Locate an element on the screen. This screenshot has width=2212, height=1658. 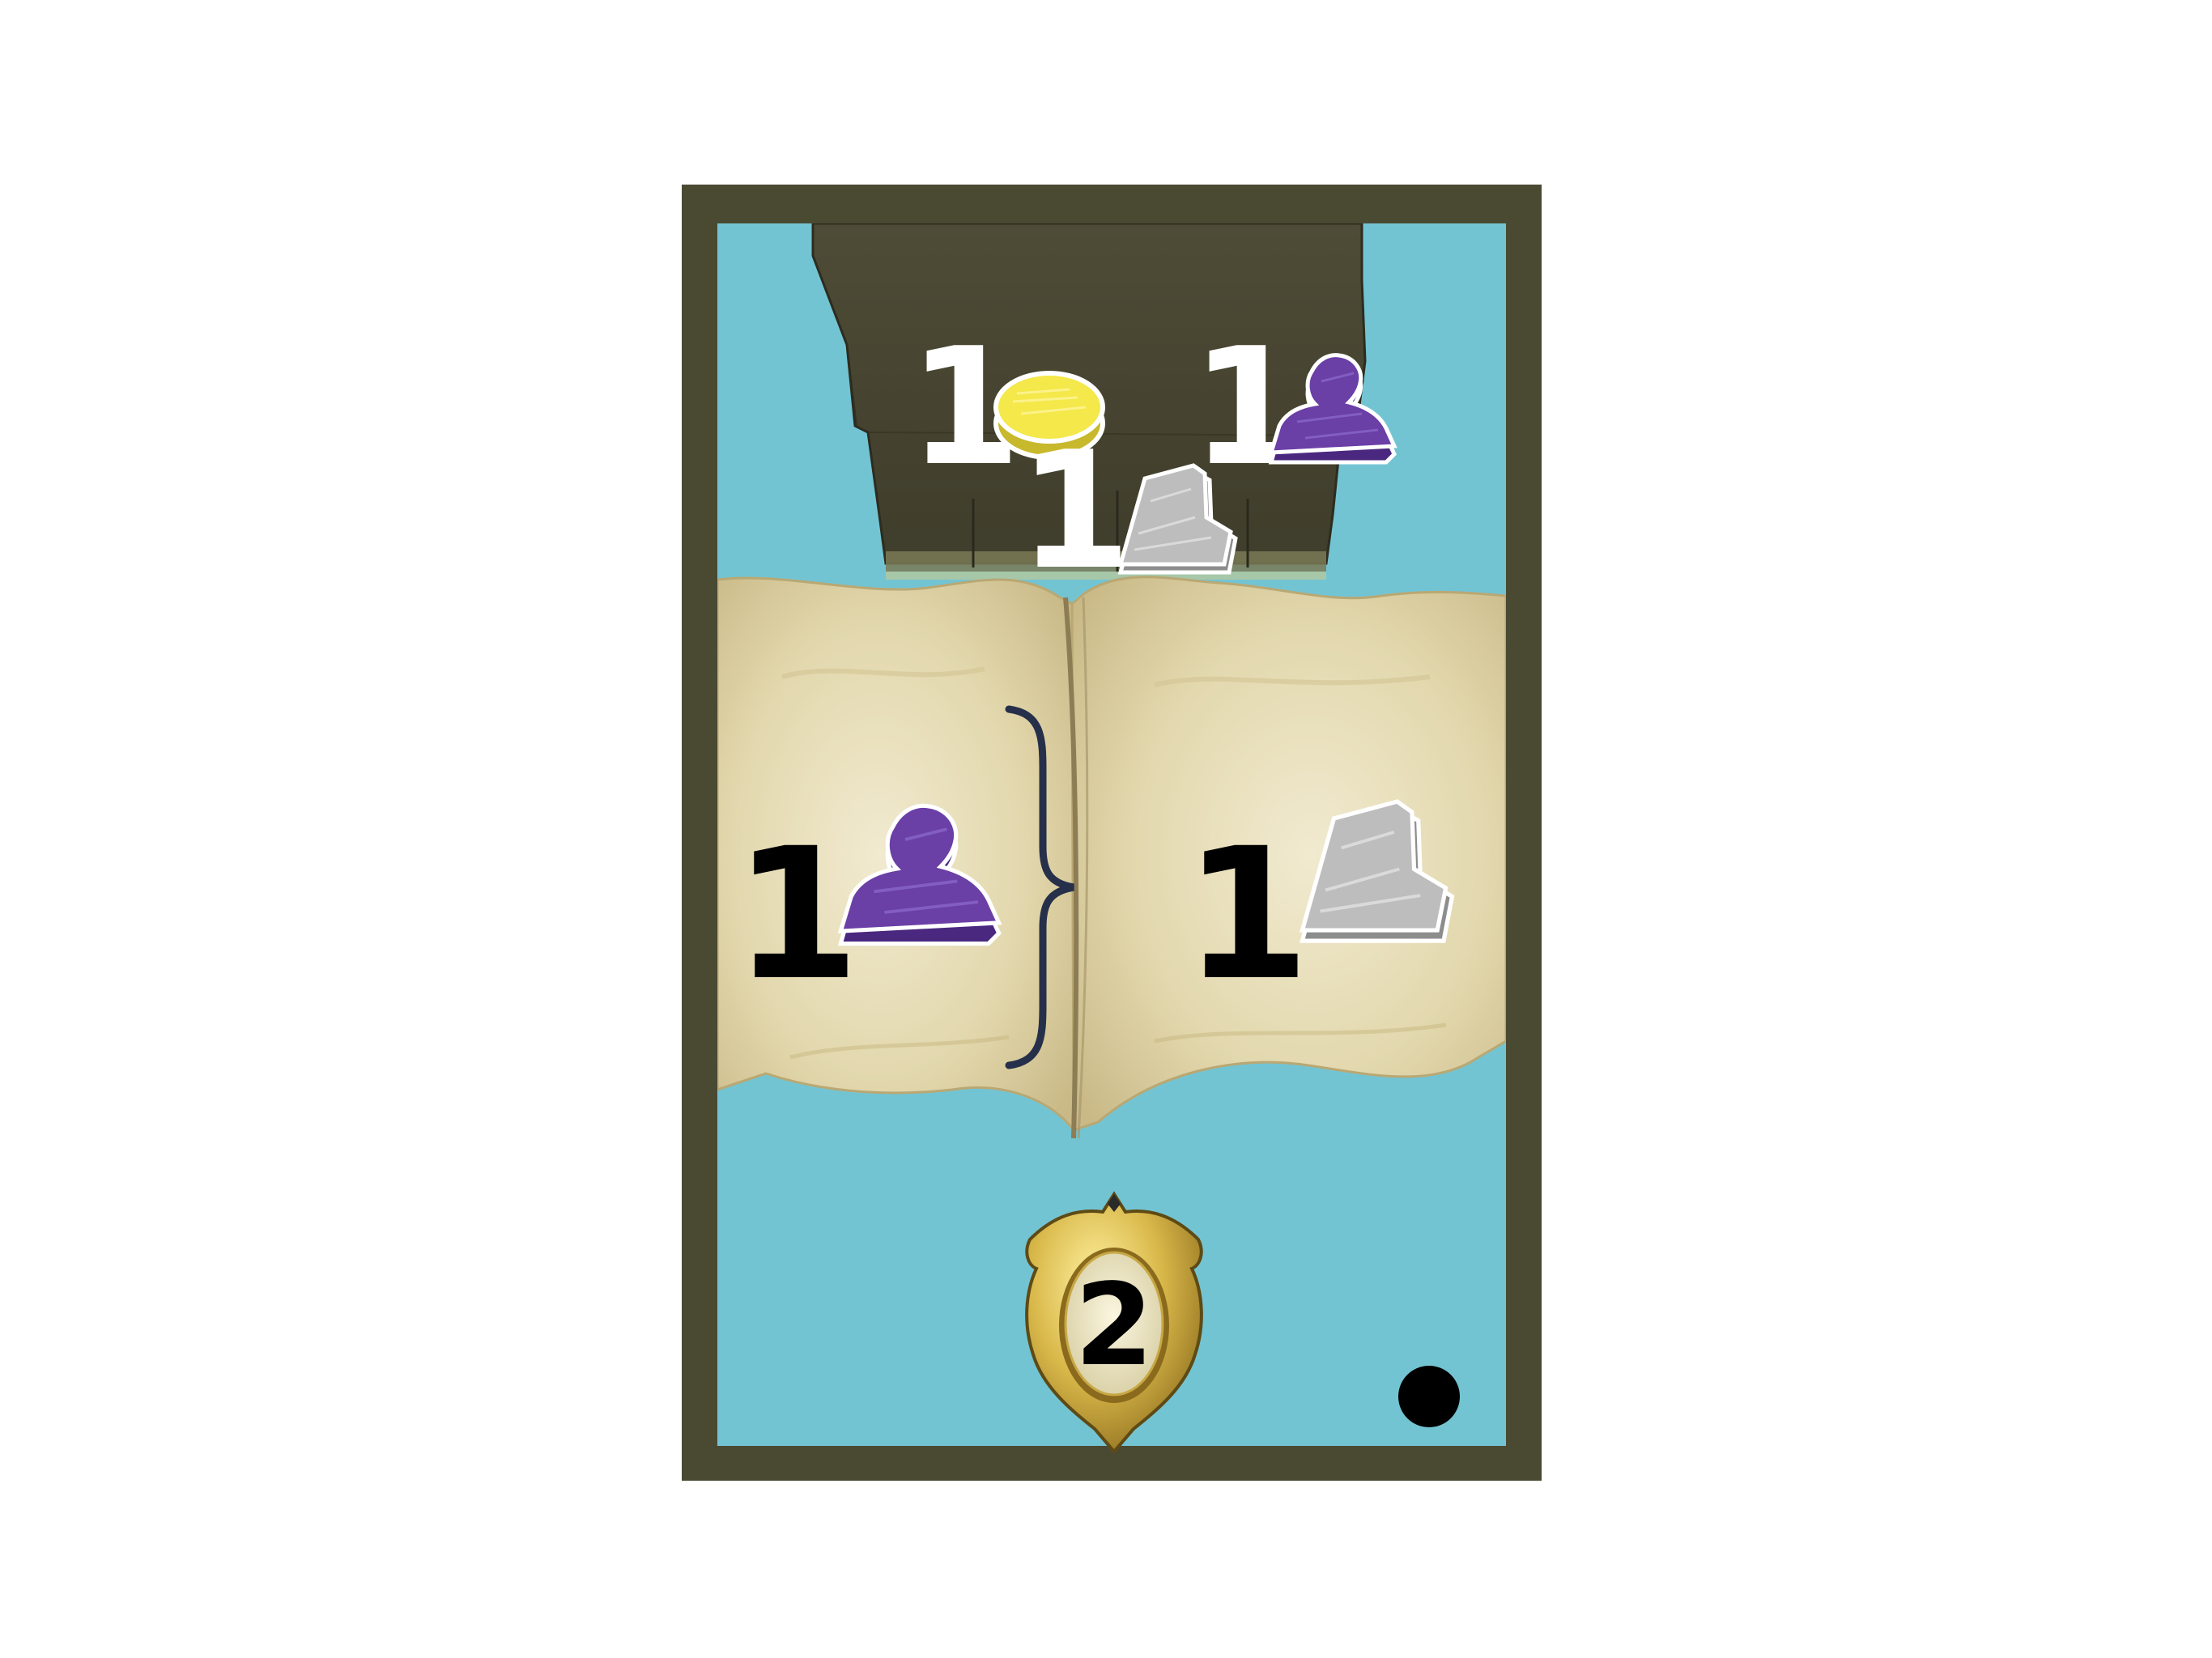
cost-stone-amount: 1 is located at coordinates (1075, 511).